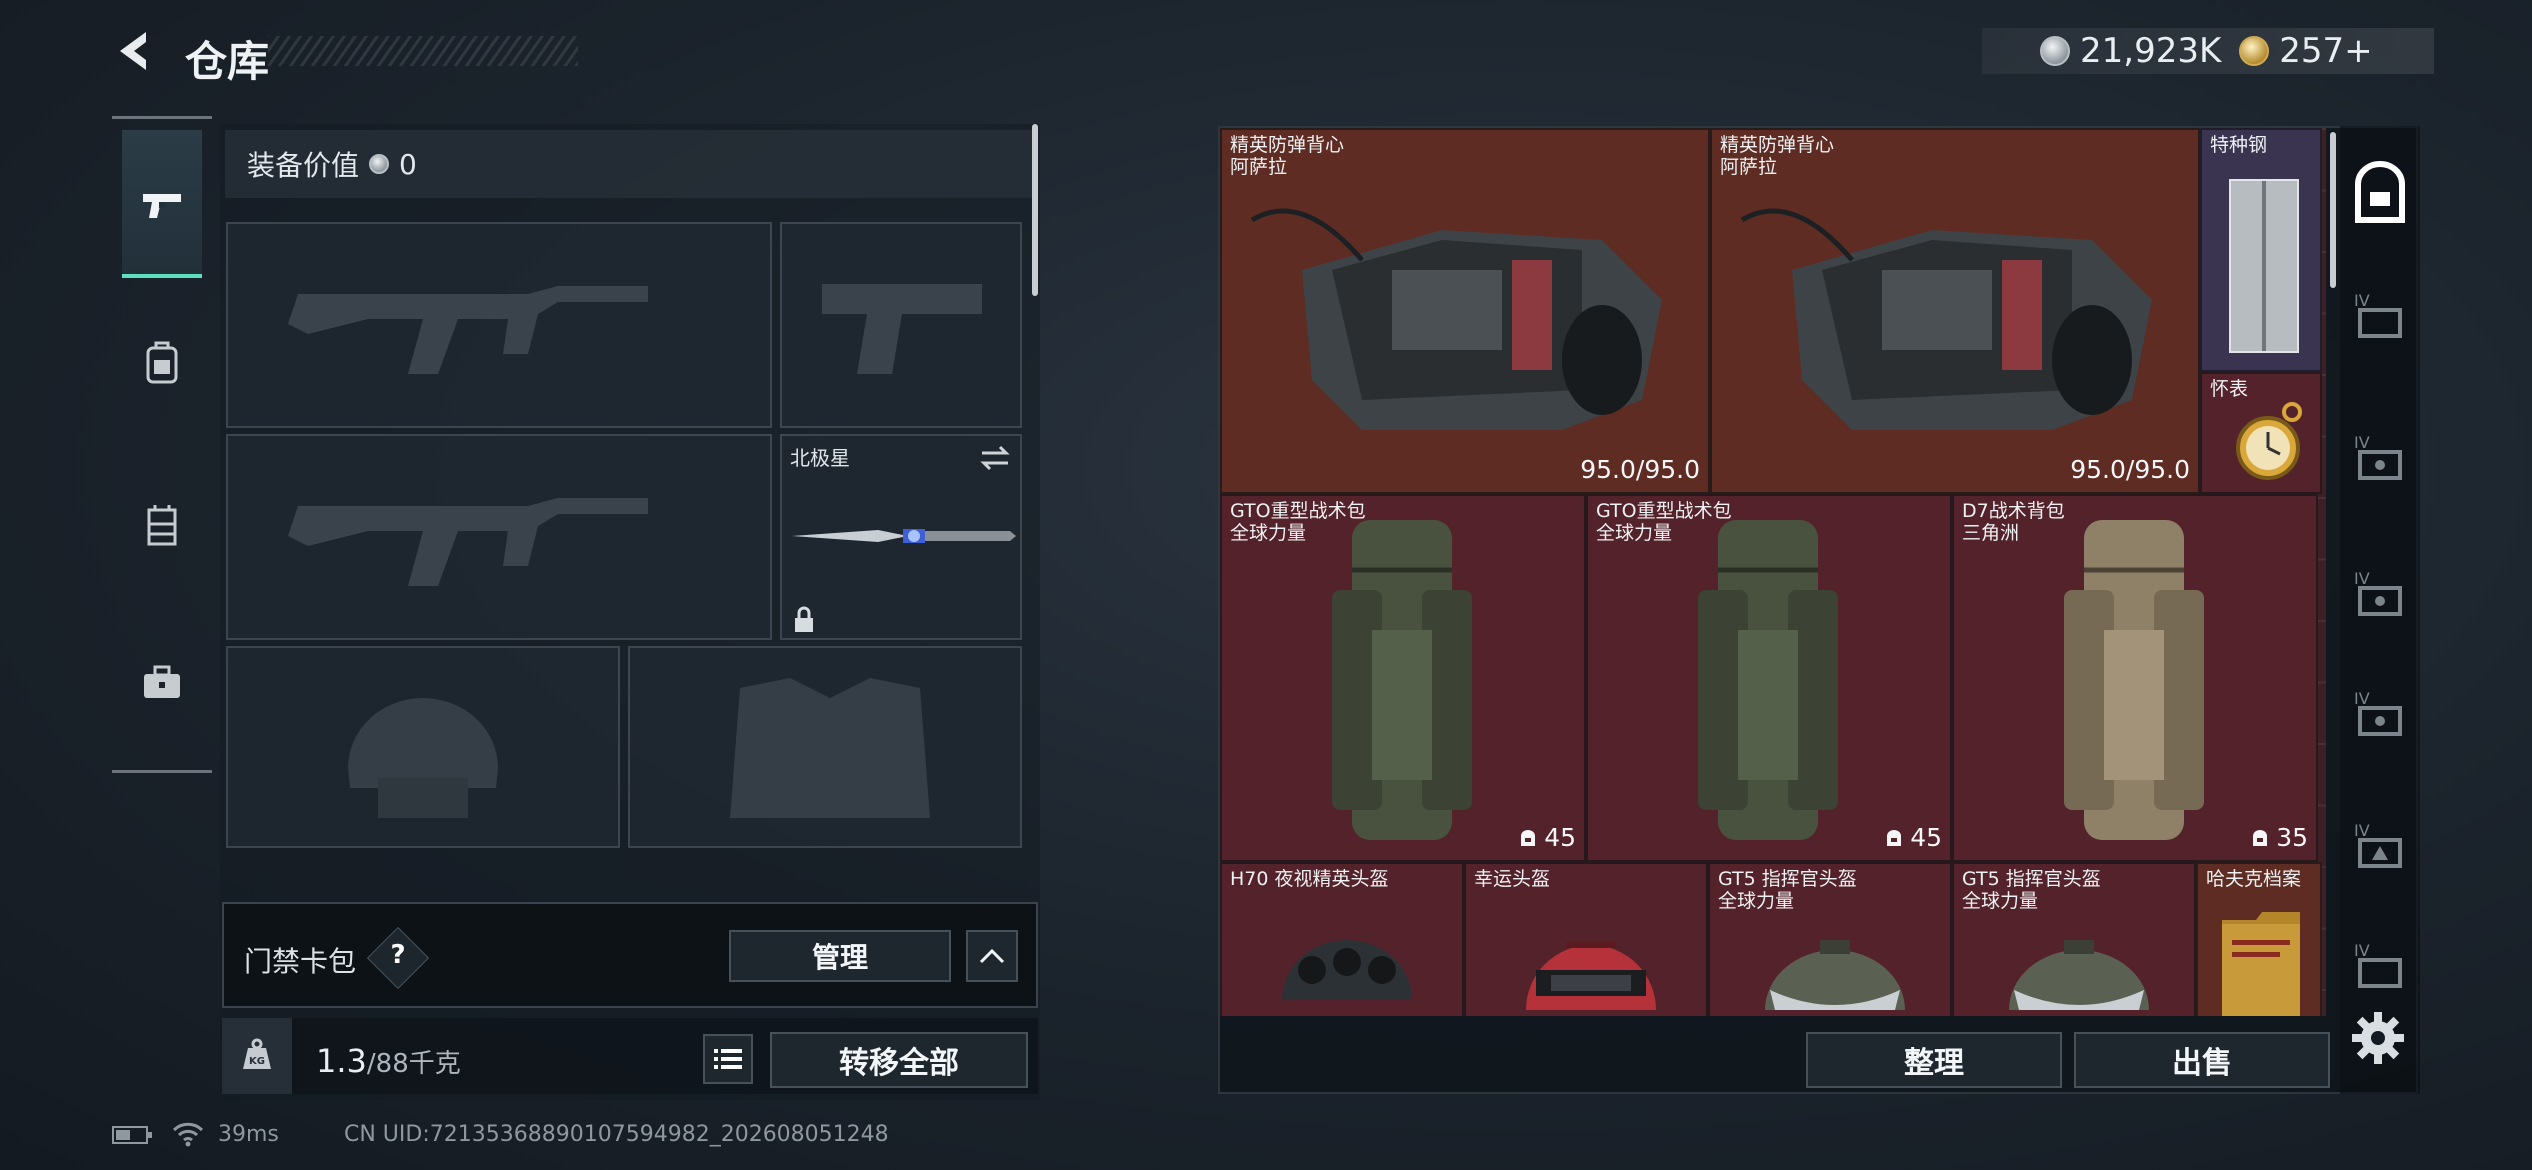 The height and width of the screenshot is (1170, 2532). I want to click on collapse-button, so click(992, 956).